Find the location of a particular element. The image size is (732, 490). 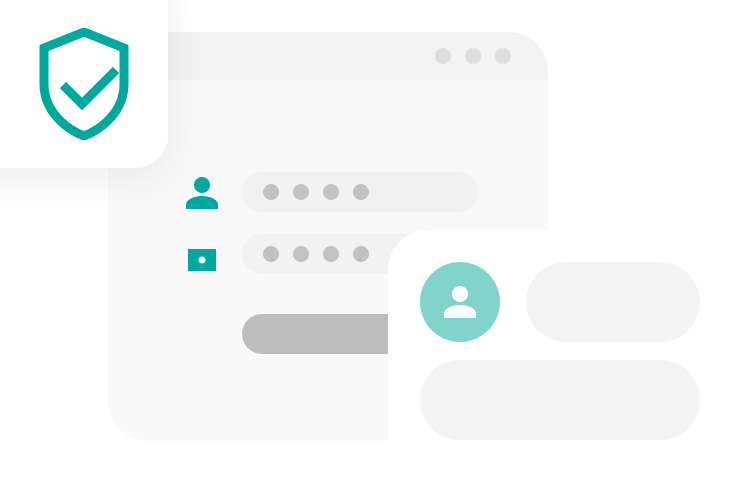

user-icon is located at coordinates (202, 193).